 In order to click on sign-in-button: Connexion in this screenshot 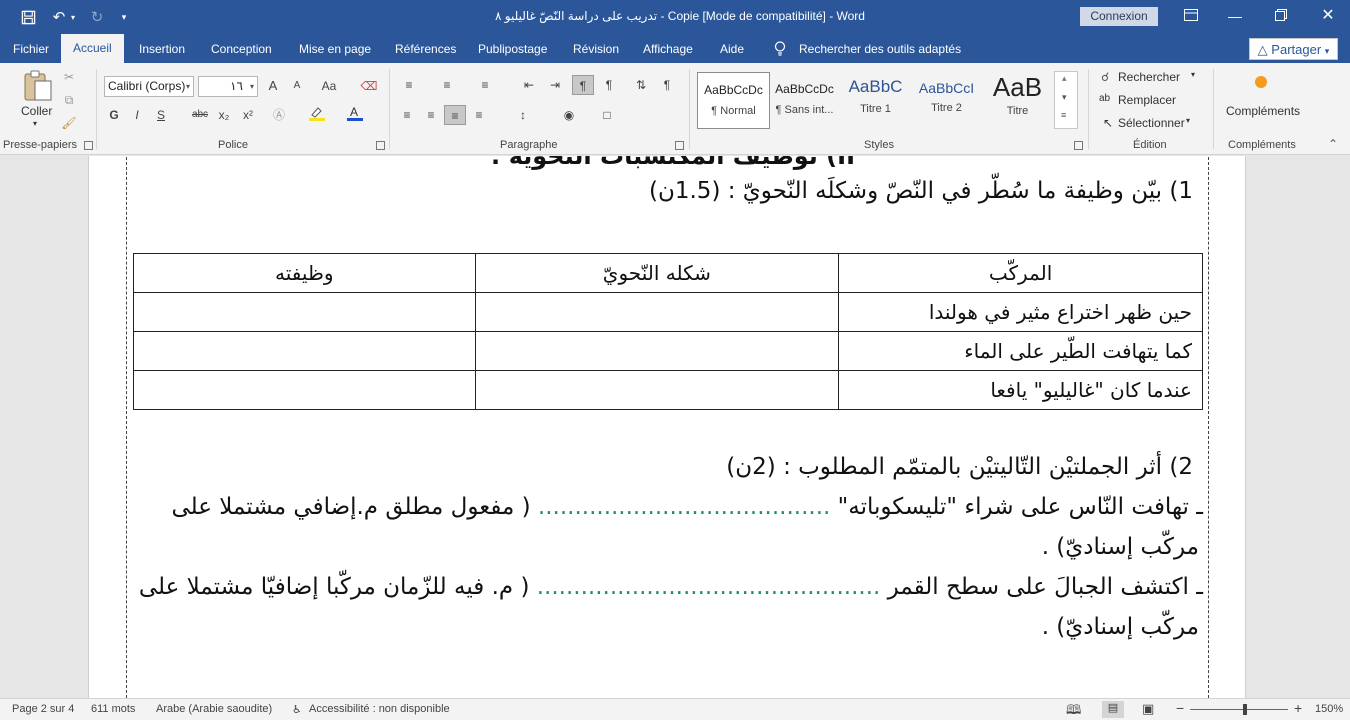, I will do `click(1119, 16)`.